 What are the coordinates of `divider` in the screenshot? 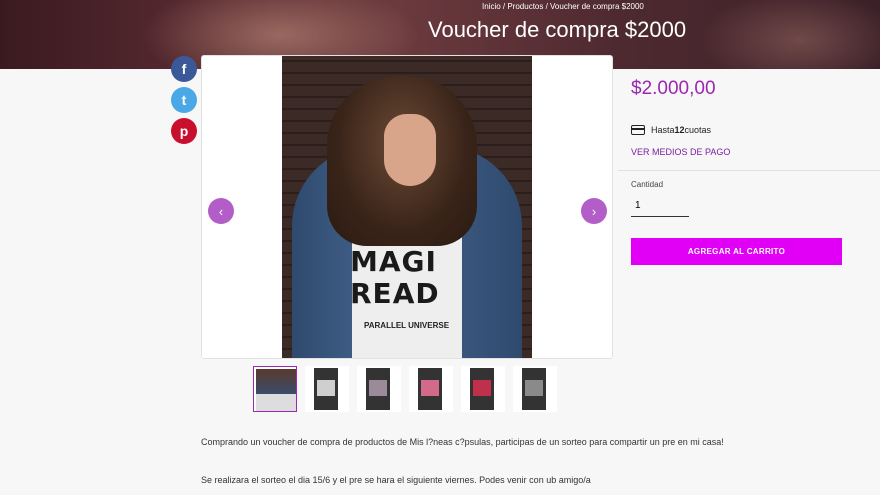 It's located at (749, 170).